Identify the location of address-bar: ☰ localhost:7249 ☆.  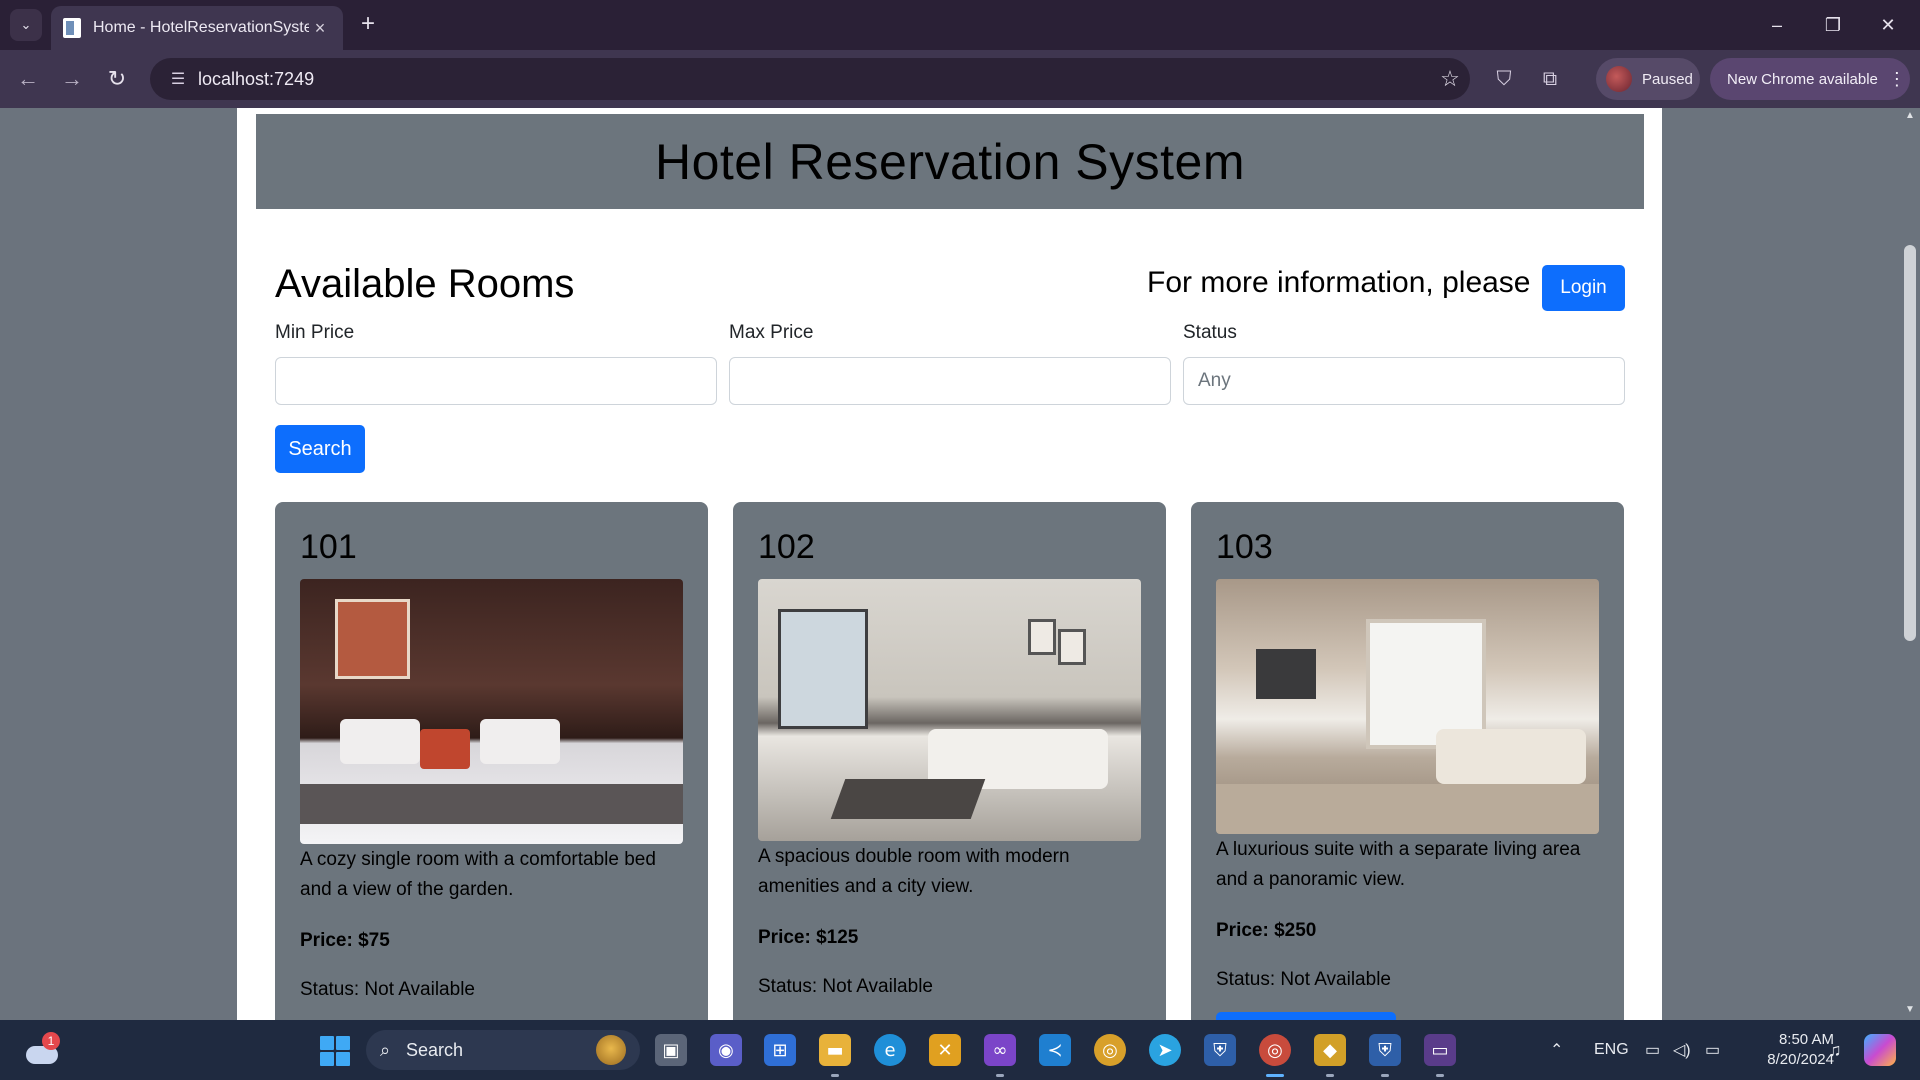
(810, 79).